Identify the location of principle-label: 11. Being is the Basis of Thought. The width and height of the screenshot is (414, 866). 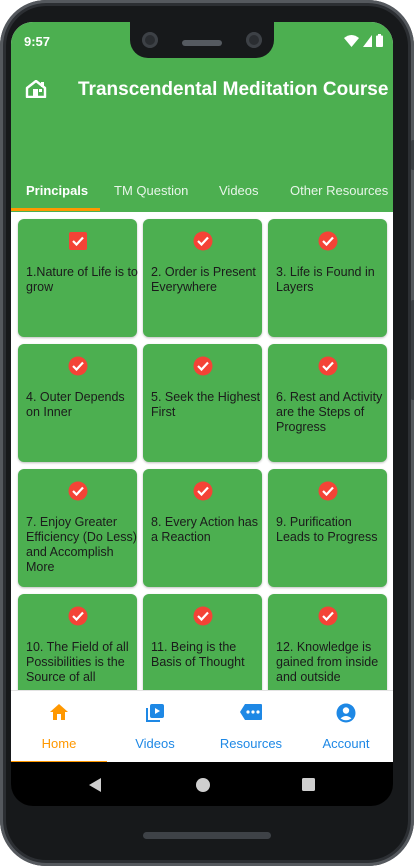
(198, 654).